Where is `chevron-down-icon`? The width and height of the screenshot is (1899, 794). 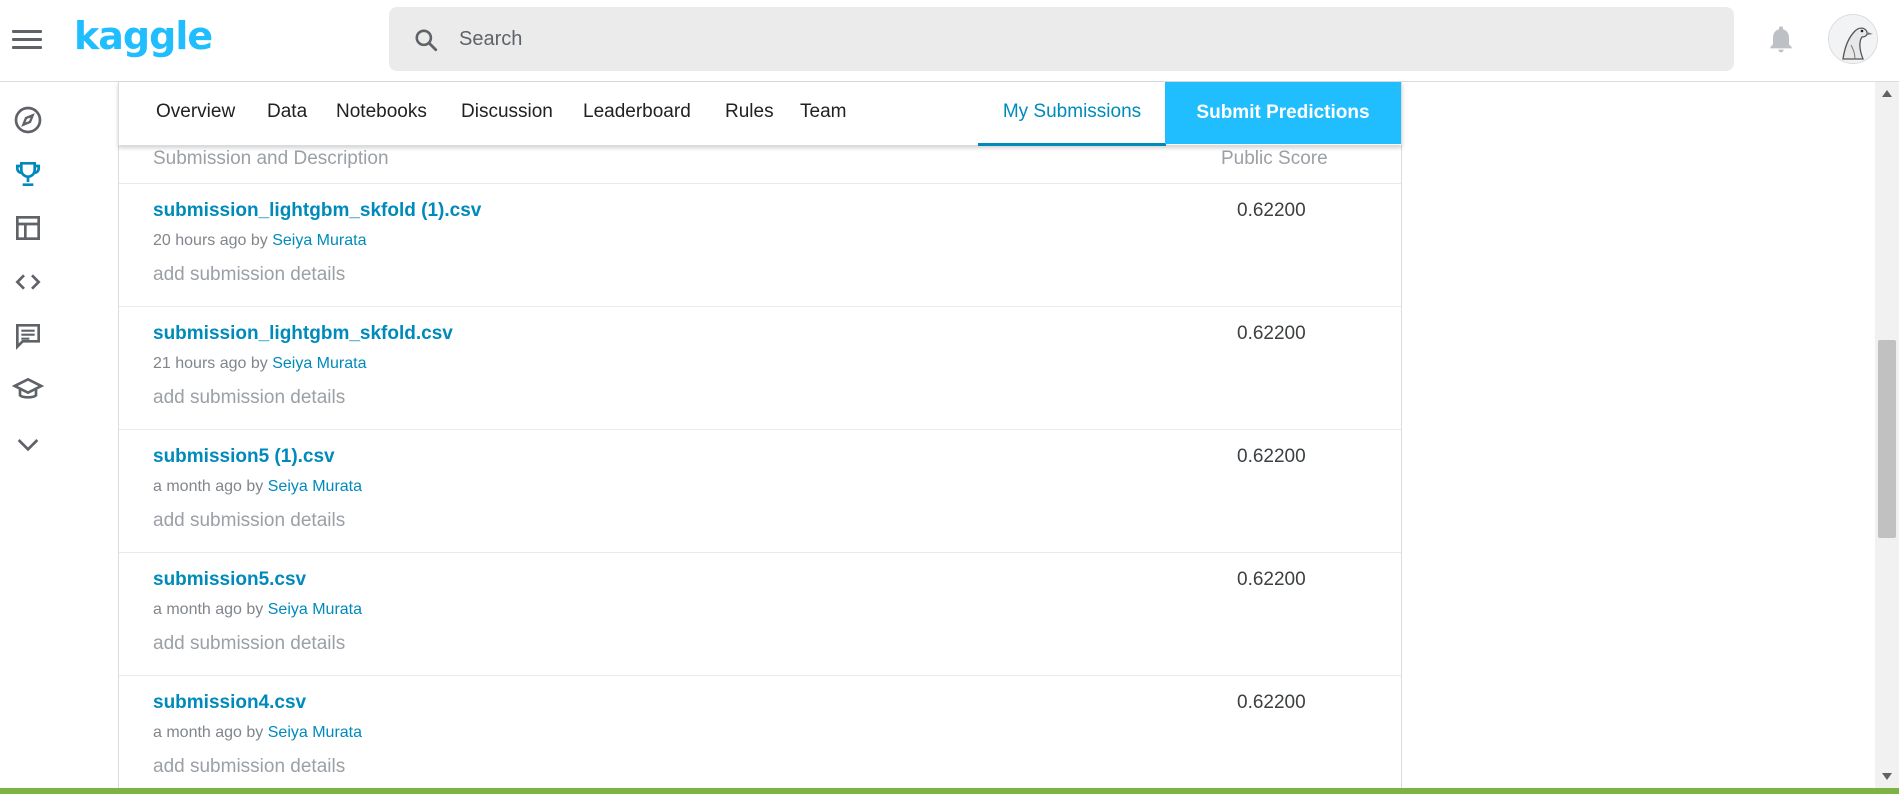 chevron-down-icon is located at coordinates (28, 444).